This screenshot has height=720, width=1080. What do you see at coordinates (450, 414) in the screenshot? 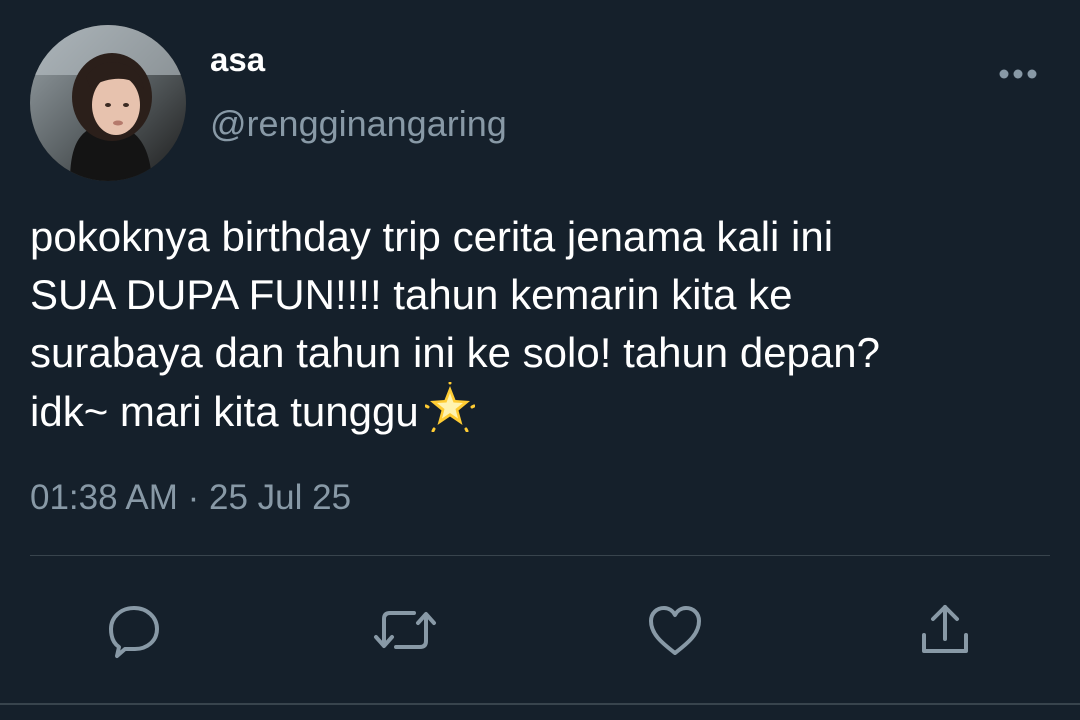
I see `glowing-star-icon` at bounding box center [450, 414].